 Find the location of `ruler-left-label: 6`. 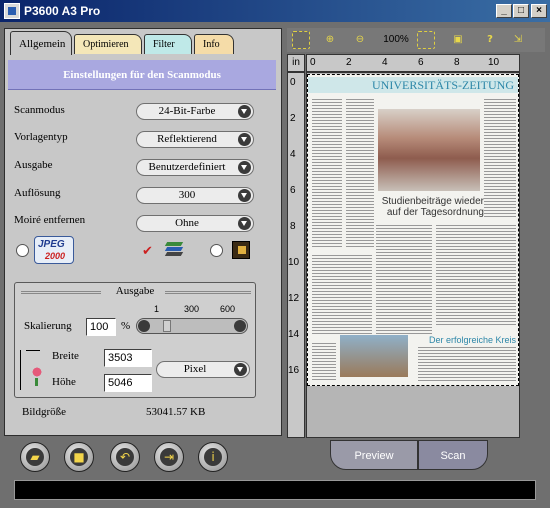

ruler-left-label: 6 is located at coordinates (293, 190).